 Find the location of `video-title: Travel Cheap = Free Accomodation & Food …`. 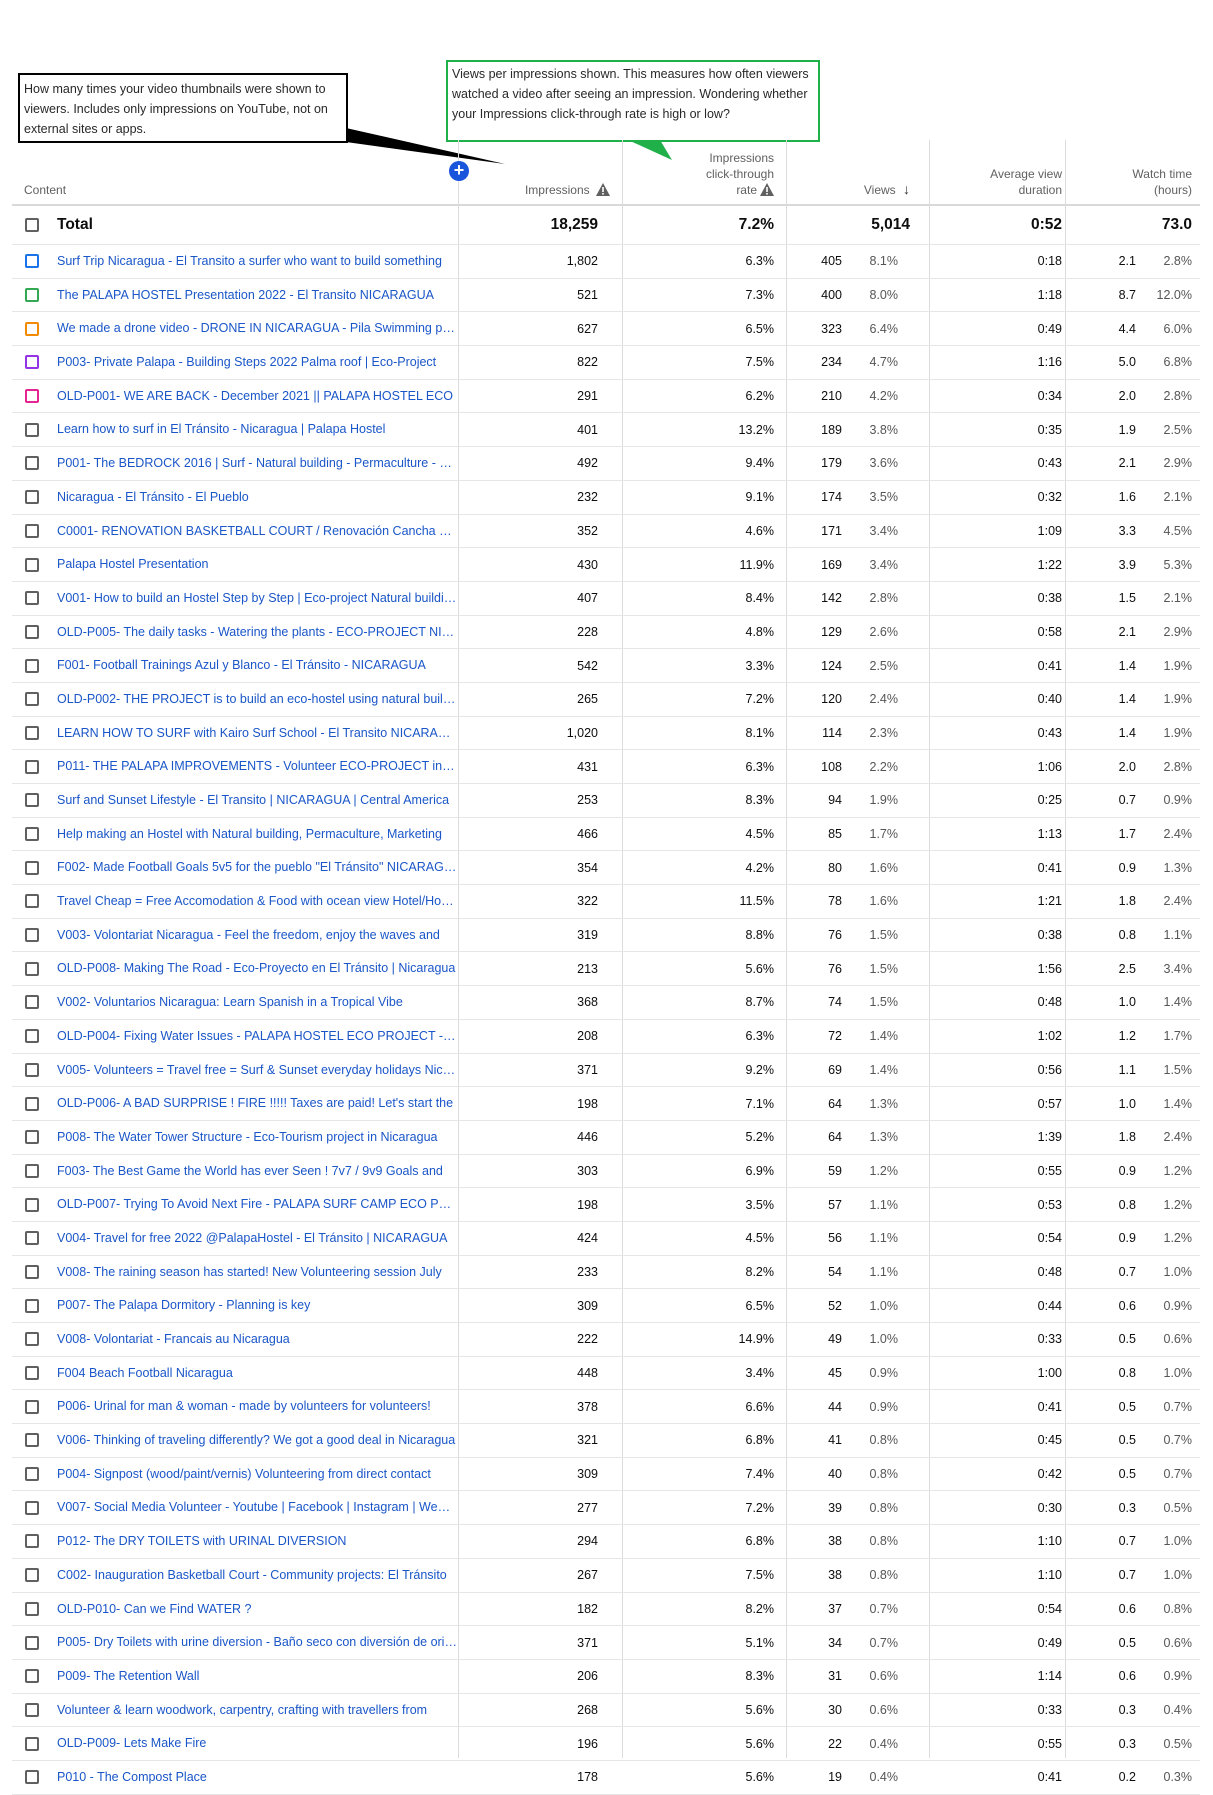

video-title: Travel Cheap = Free Accomodation & Food … is located at coordinates (257, 901).